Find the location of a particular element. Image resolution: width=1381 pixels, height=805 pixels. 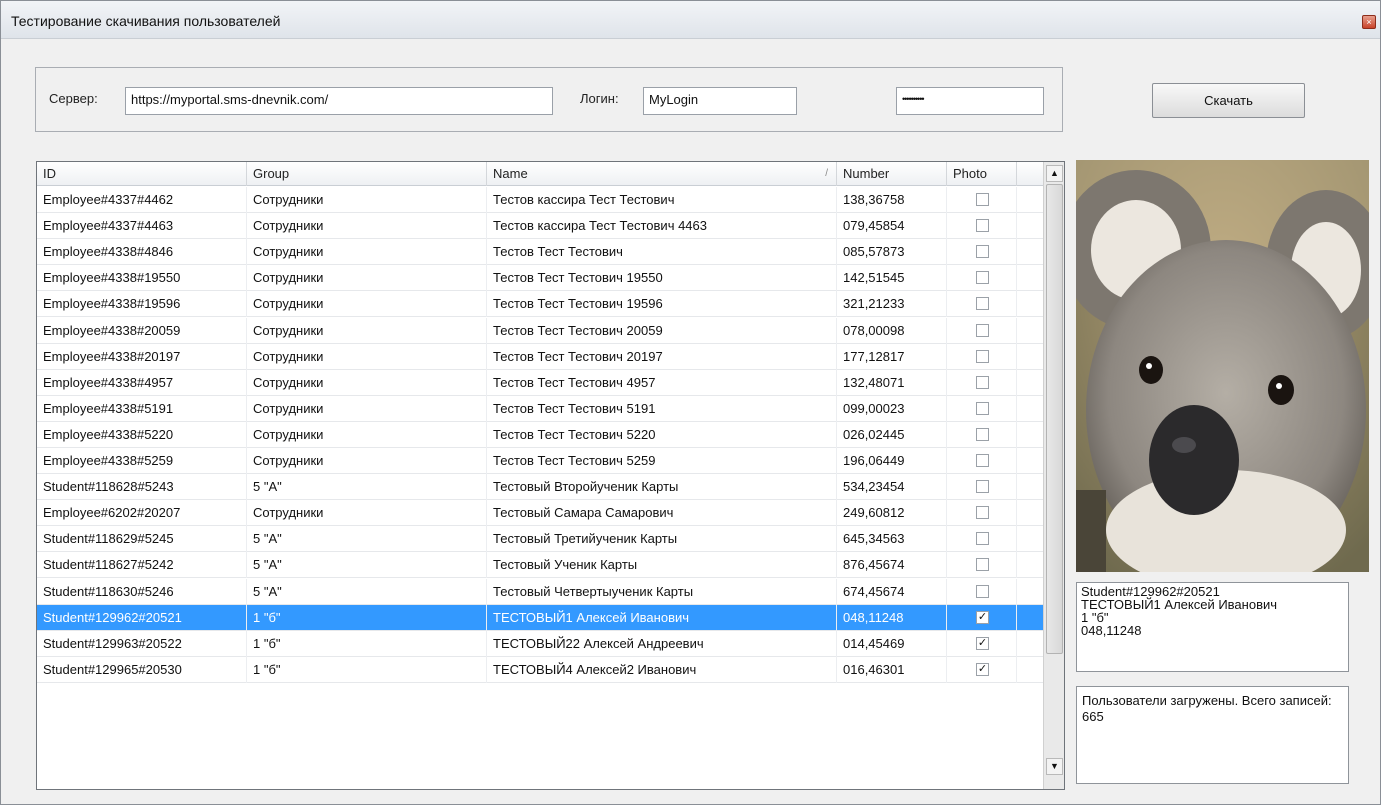

scroll-up-arrow-icon: ▲ is located at coordinates (1054, 173).